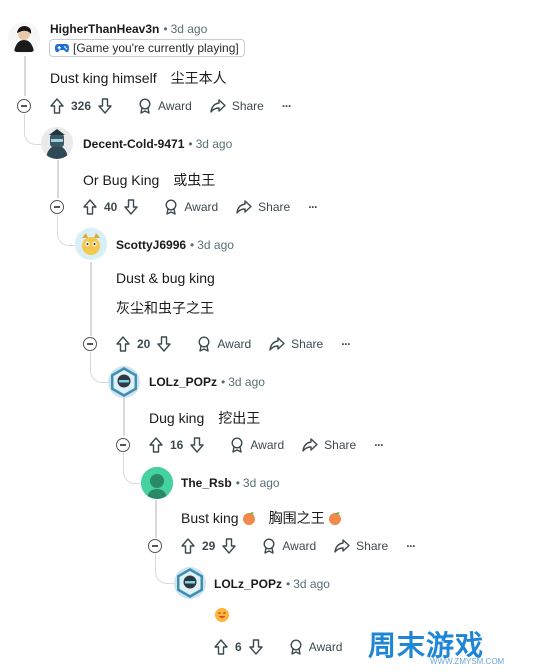 The image size is (550, 672). Describe the element at coordinates (133, 144) in the screenshot. I see `comment-author: Decent-Cold-9471` at that location.